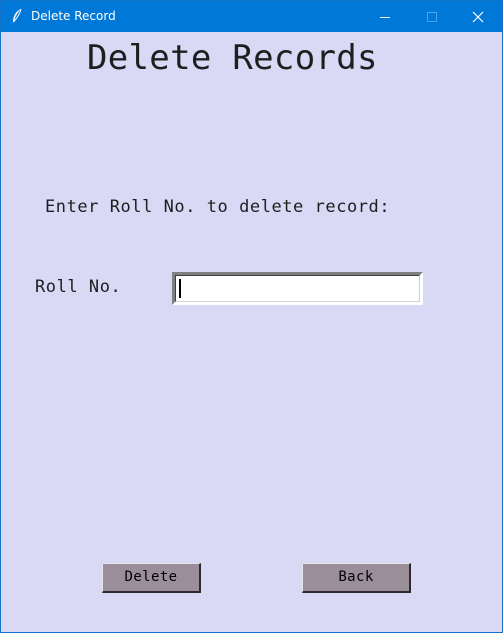  Describe the element at coordinates (73, 16) in the screenshot. I see `window-title: Delete Record` at that location.